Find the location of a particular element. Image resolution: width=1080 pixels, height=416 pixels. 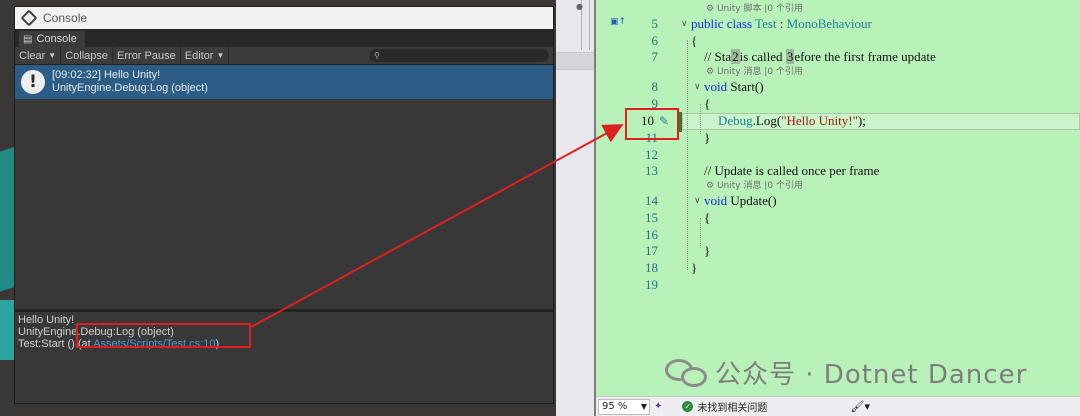

unity-logo-icon is located at coordinates (29, 18).